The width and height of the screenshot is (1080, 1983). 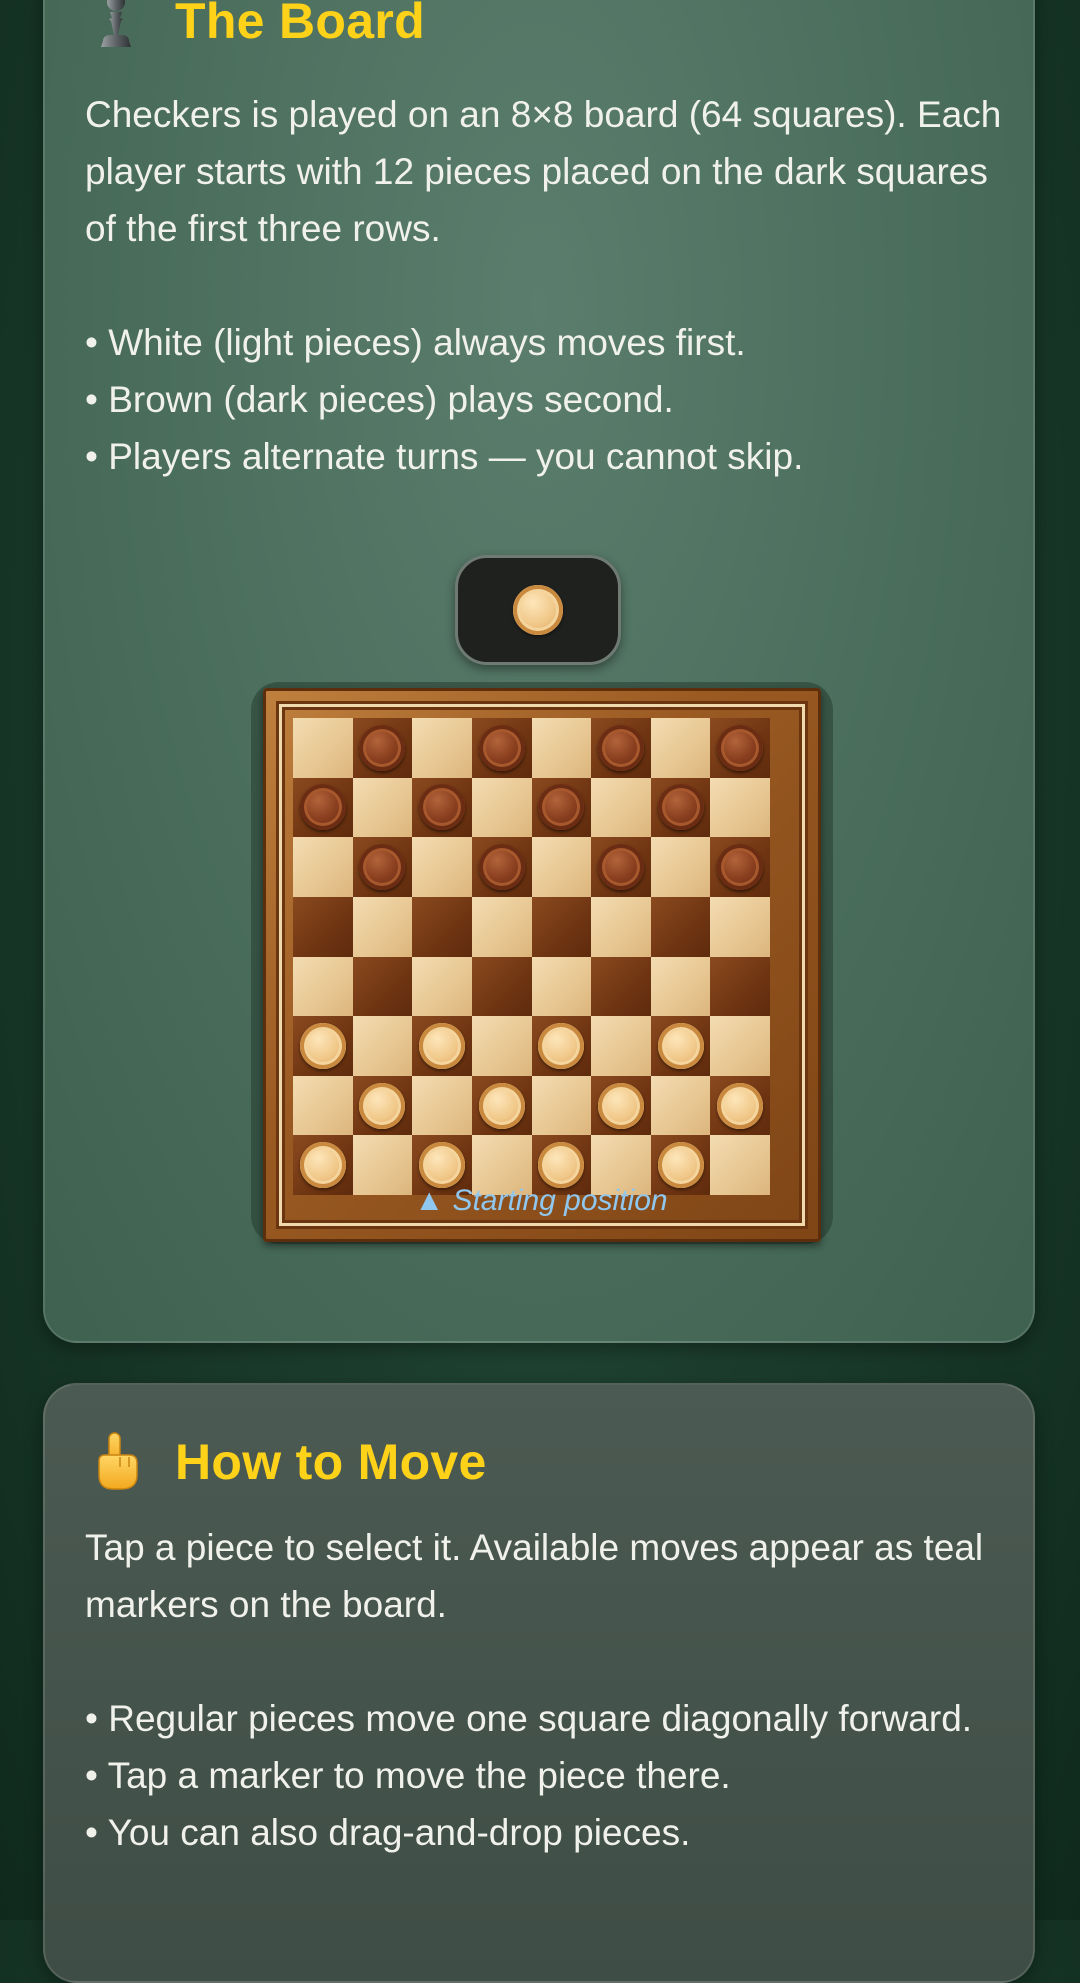 What do you see at coordinates (331, 1462) in the screenshot?
I see `move-card-title: How to Move` at bounding box center [331, 1462].